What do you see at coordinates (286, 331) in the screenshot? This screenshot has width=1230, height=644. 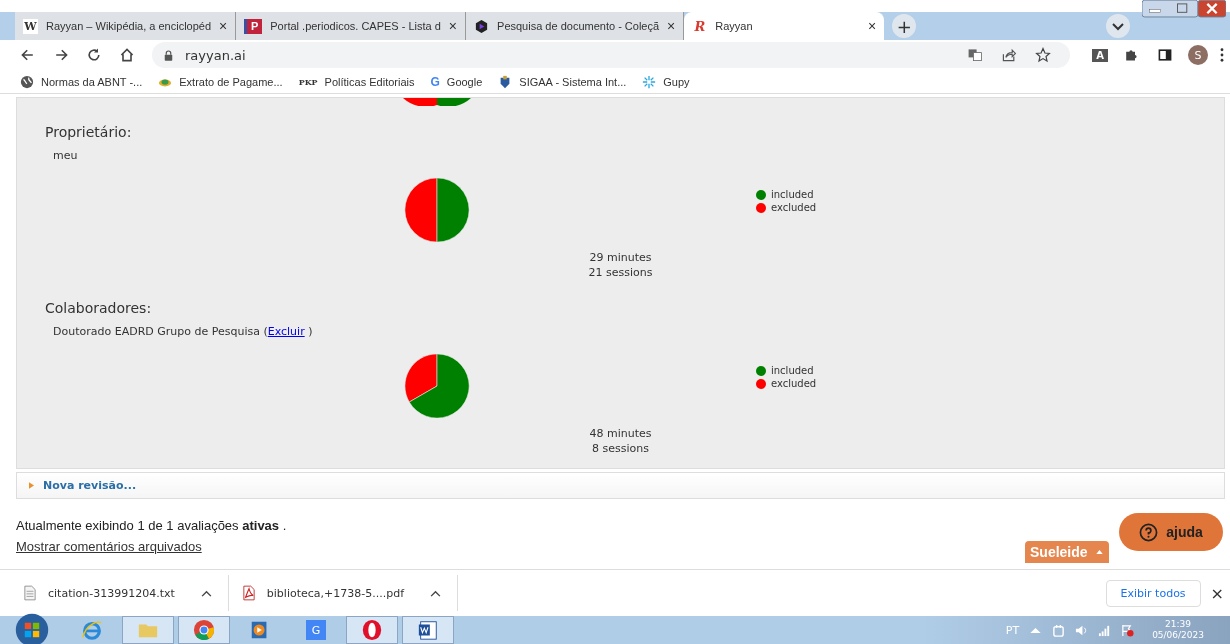 I see `remove-link: Excluir` at bounding box center [286, 331].